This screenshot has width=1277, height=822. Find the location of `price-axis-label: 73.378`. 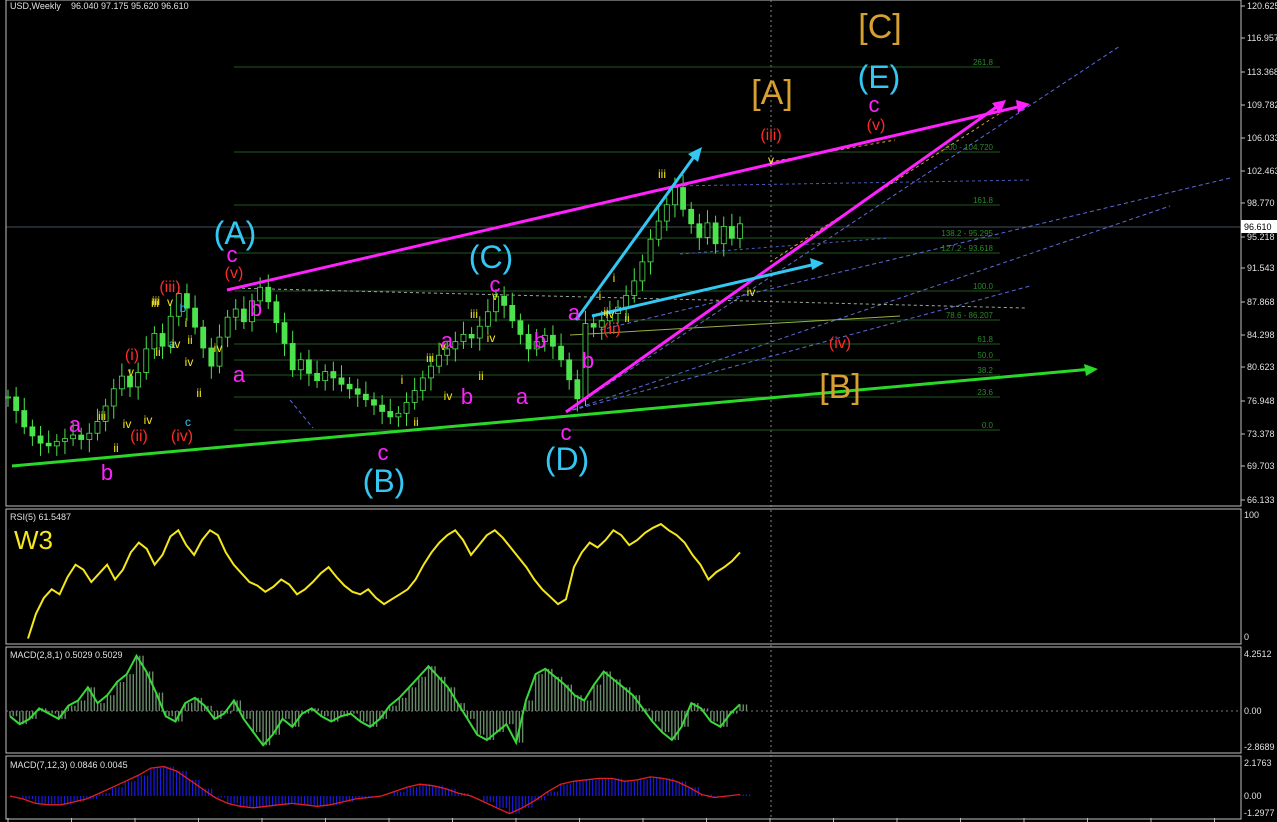

price-axis-label: 73.378 is located at coordinates (1261, 434).